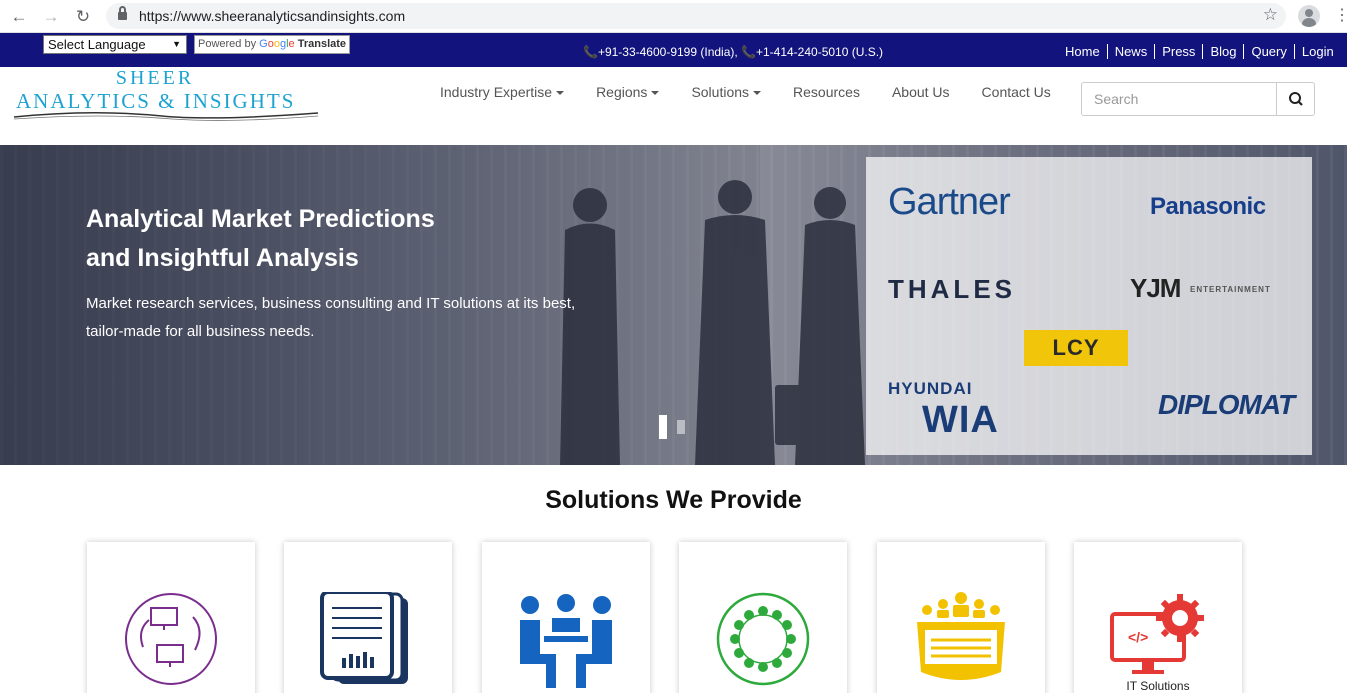 This screenshot has width=1347, height=693. Describe the element at coordinates (1309, 16) in the screenshot. I see `profile-avatar-icon` at that location.